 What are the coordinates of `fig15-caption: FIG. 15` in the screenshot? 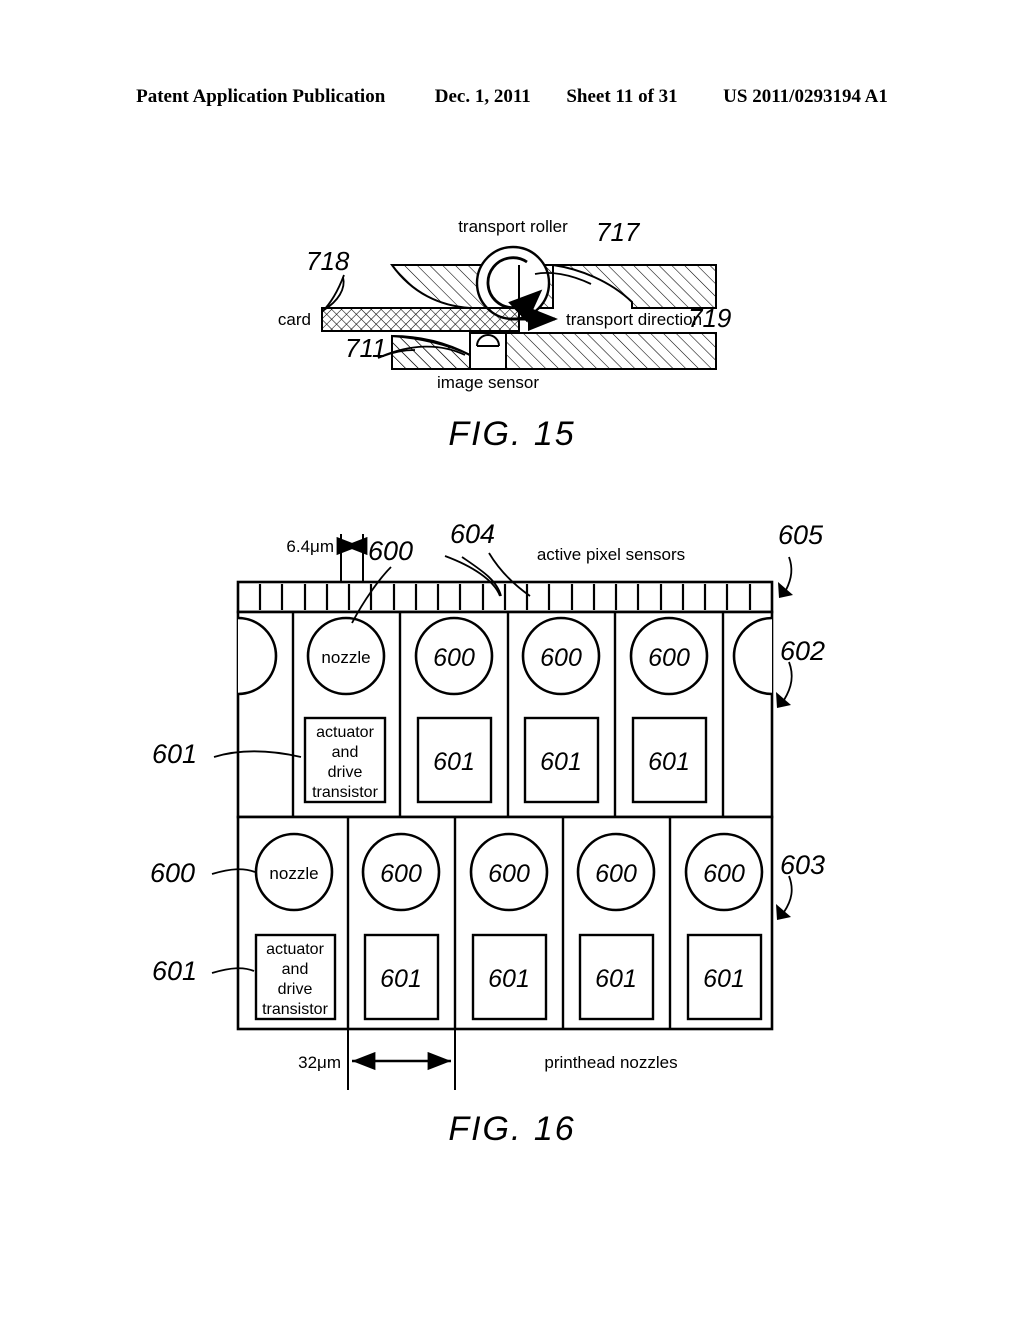 It's located at (512, 434).